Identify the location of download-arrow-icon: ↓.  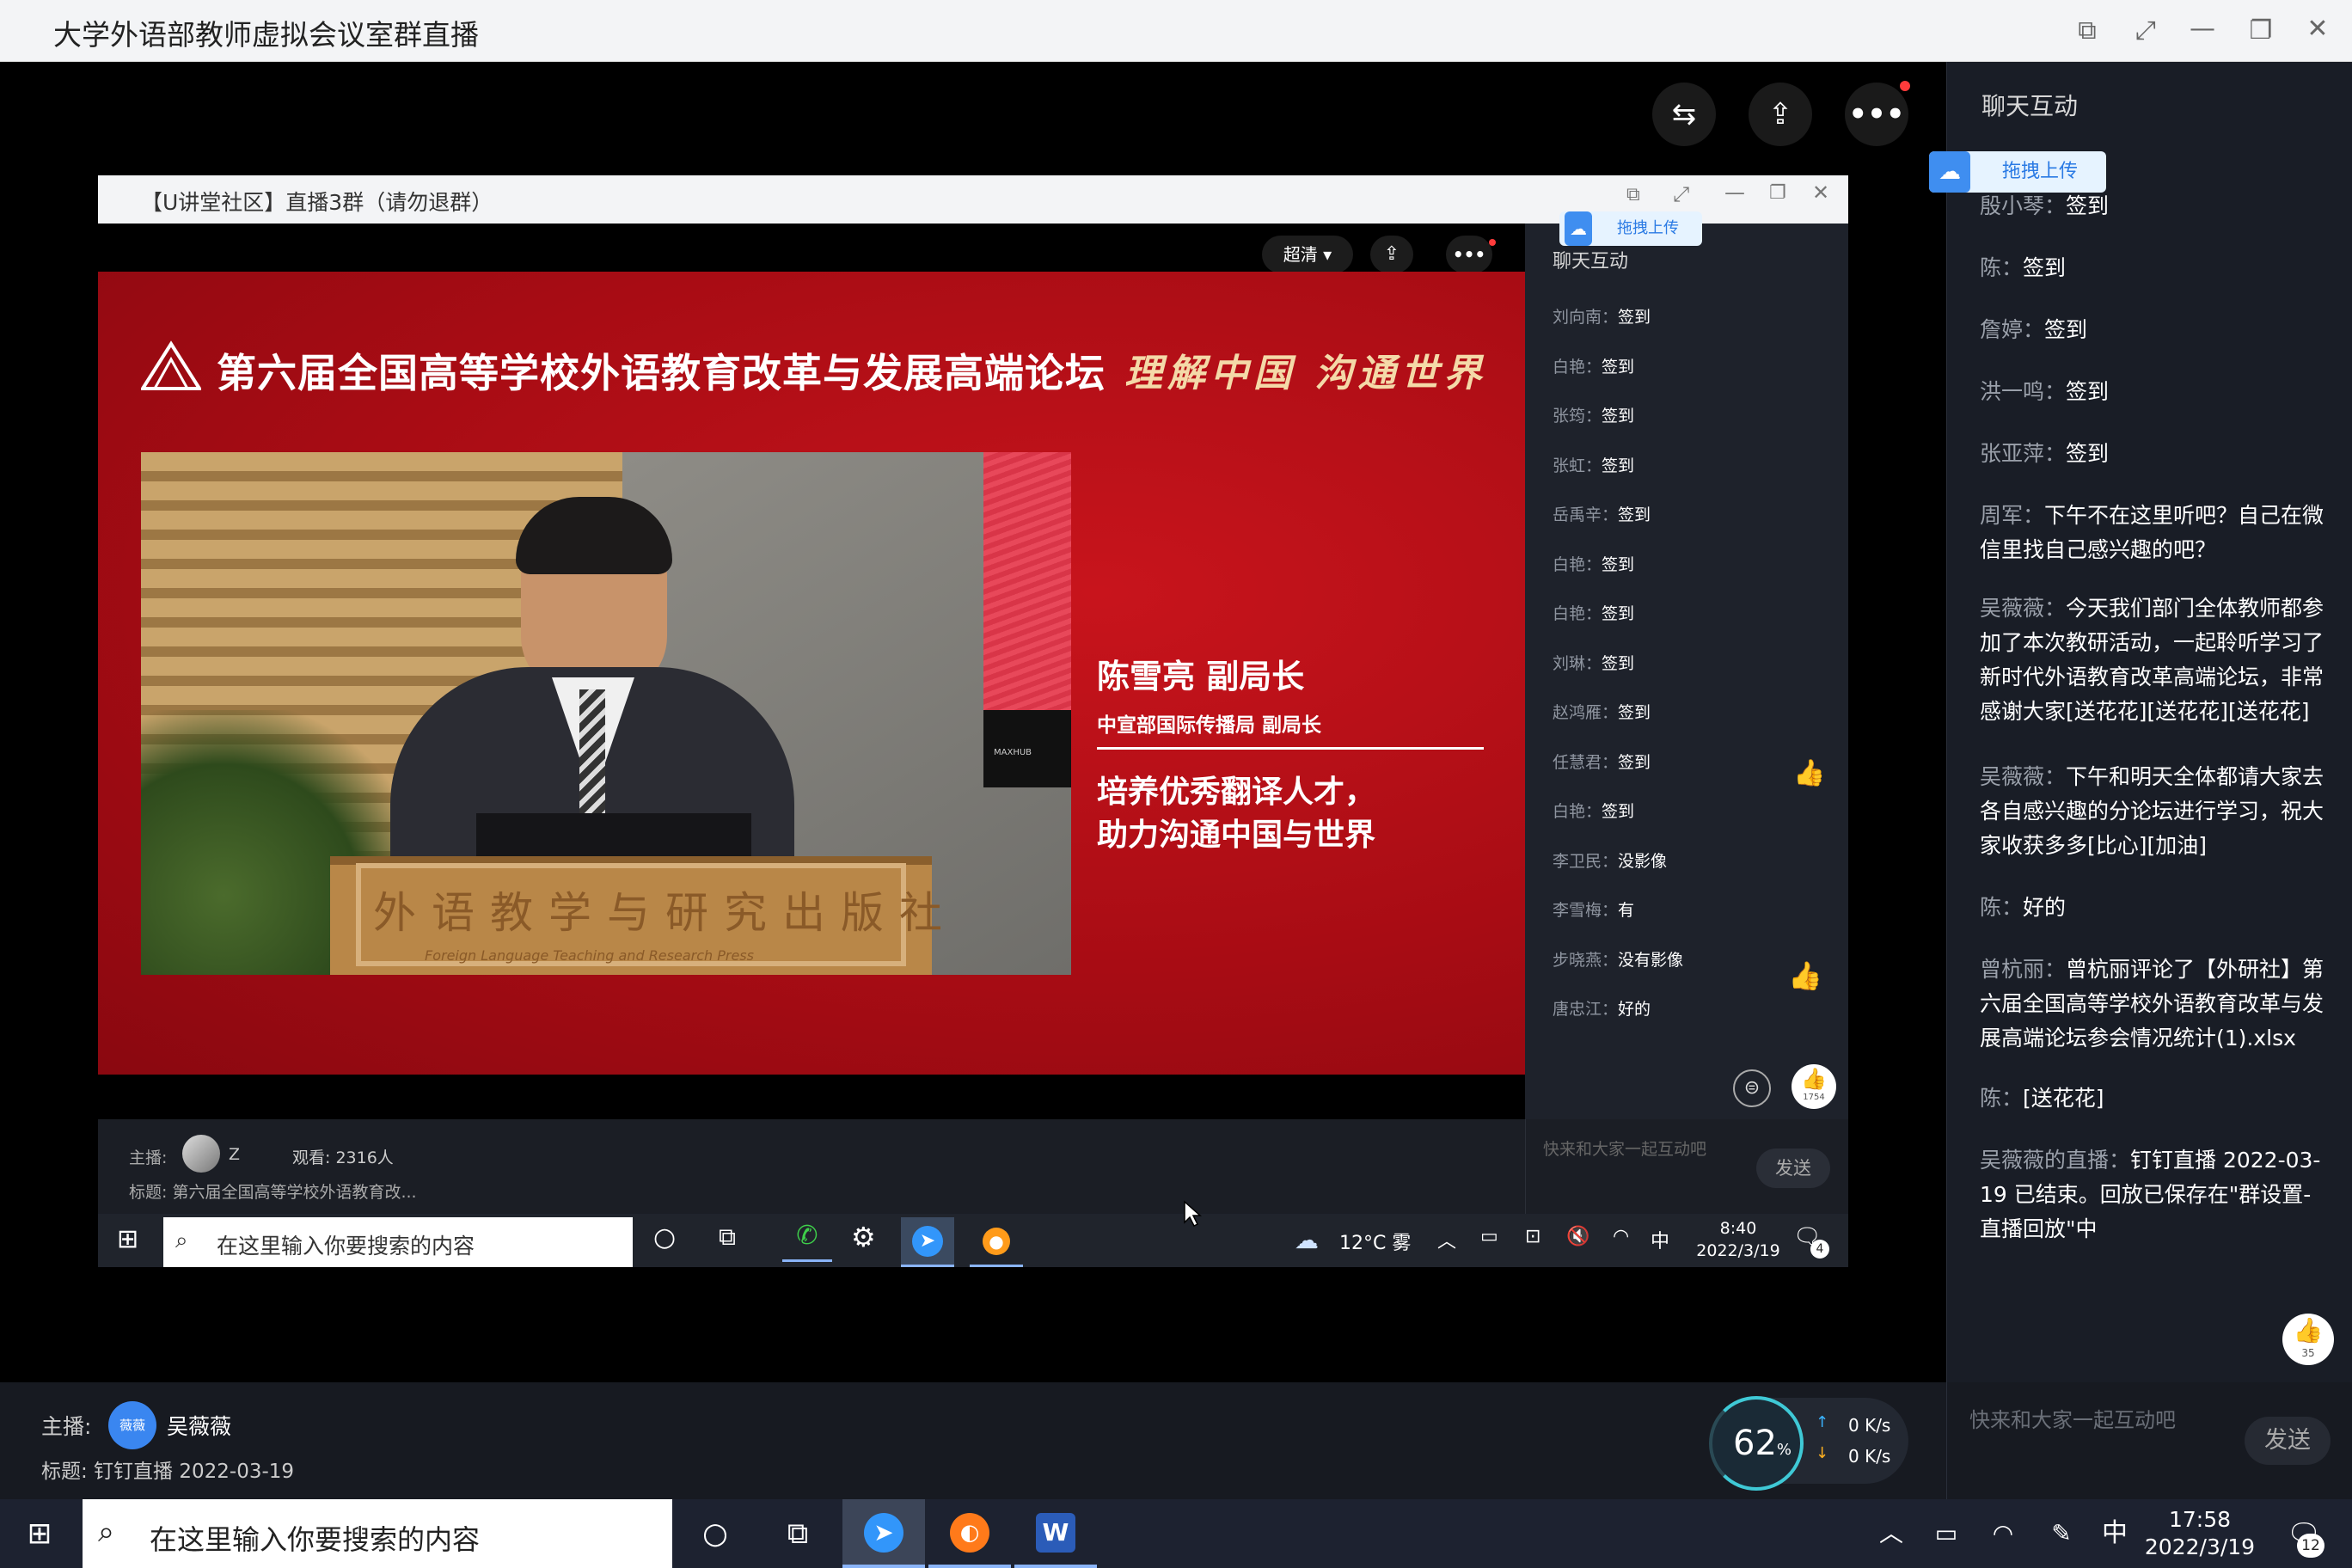
(1822, 1453).